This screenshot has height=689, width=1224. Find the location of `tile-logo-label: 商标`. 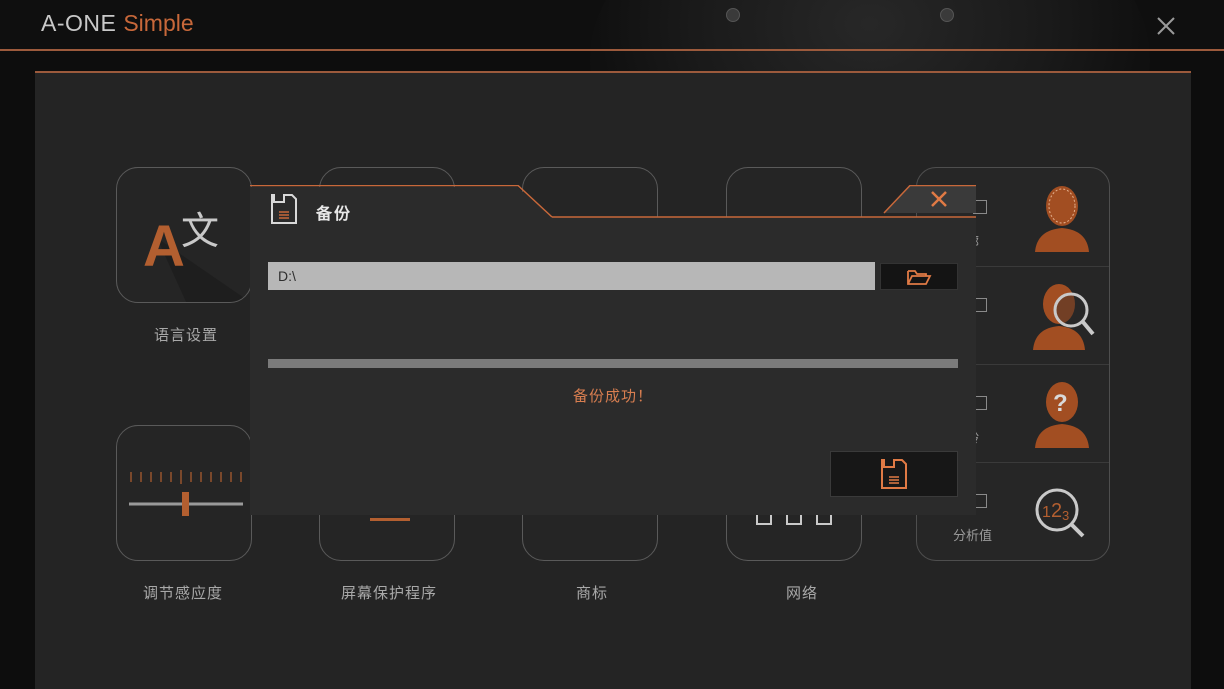

tile-logo-label: 商标 is located at coordinates (591, 593).